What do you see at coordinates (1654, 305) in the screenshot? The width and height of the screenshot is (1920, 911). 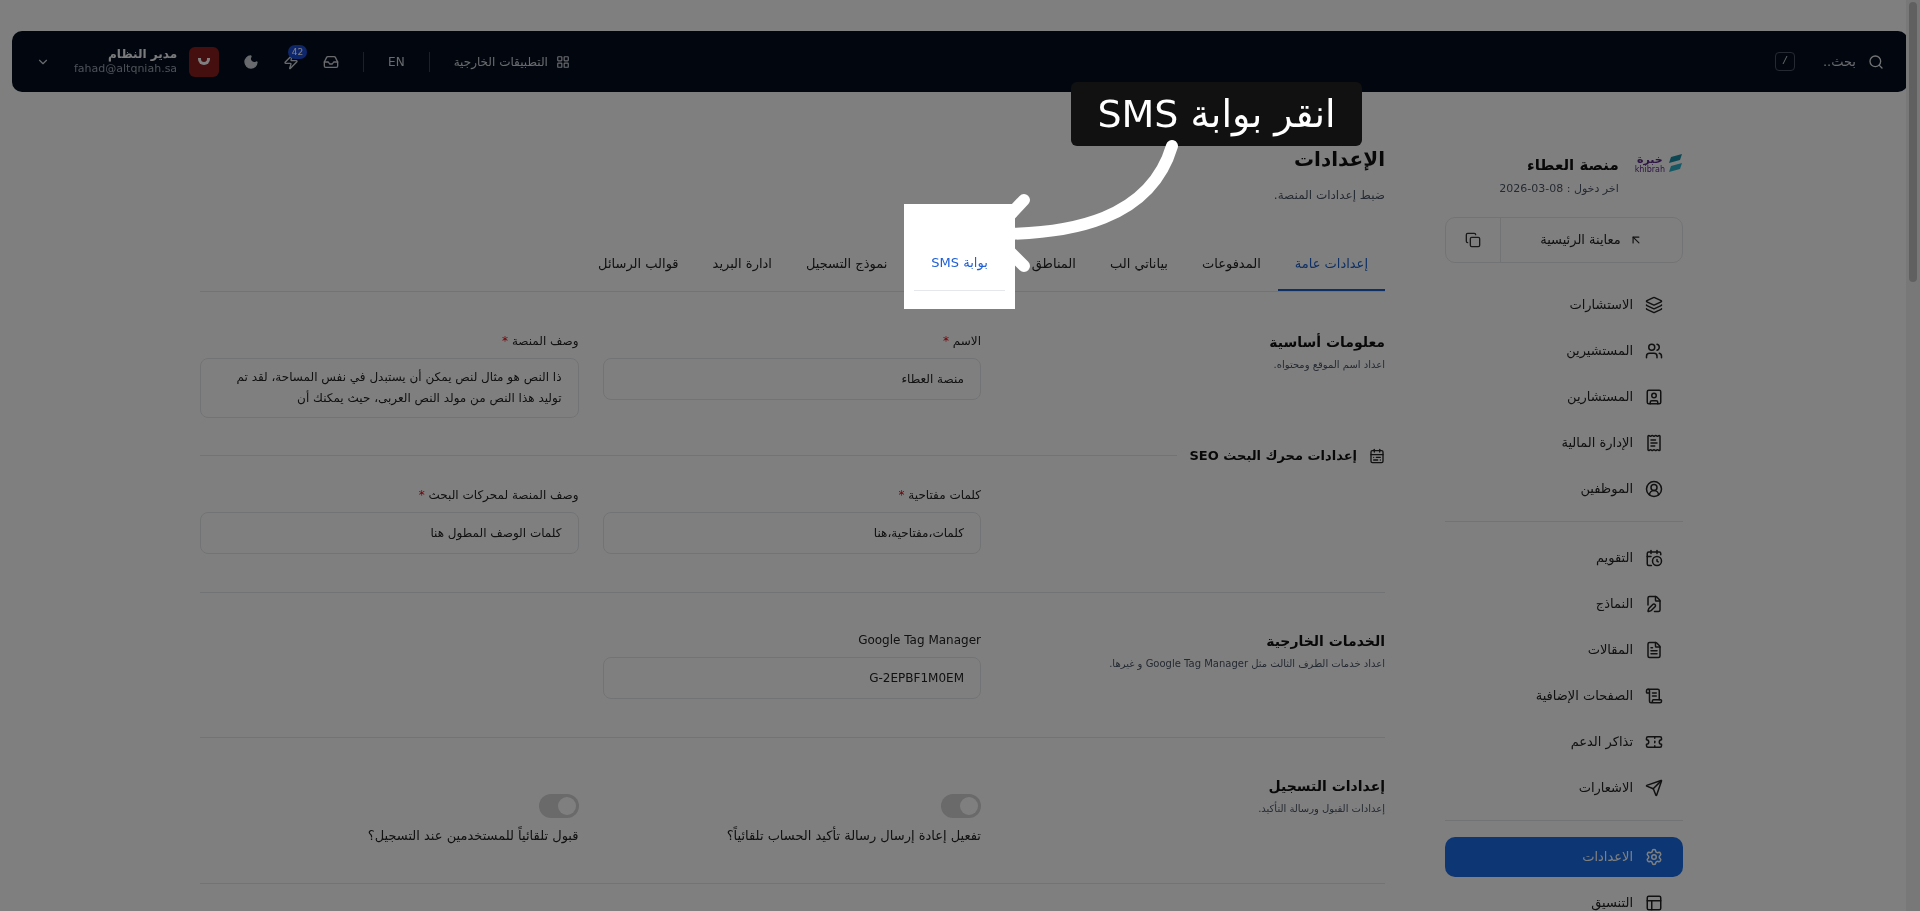 I see `layers-icon` at bounding box center [1654, 305].